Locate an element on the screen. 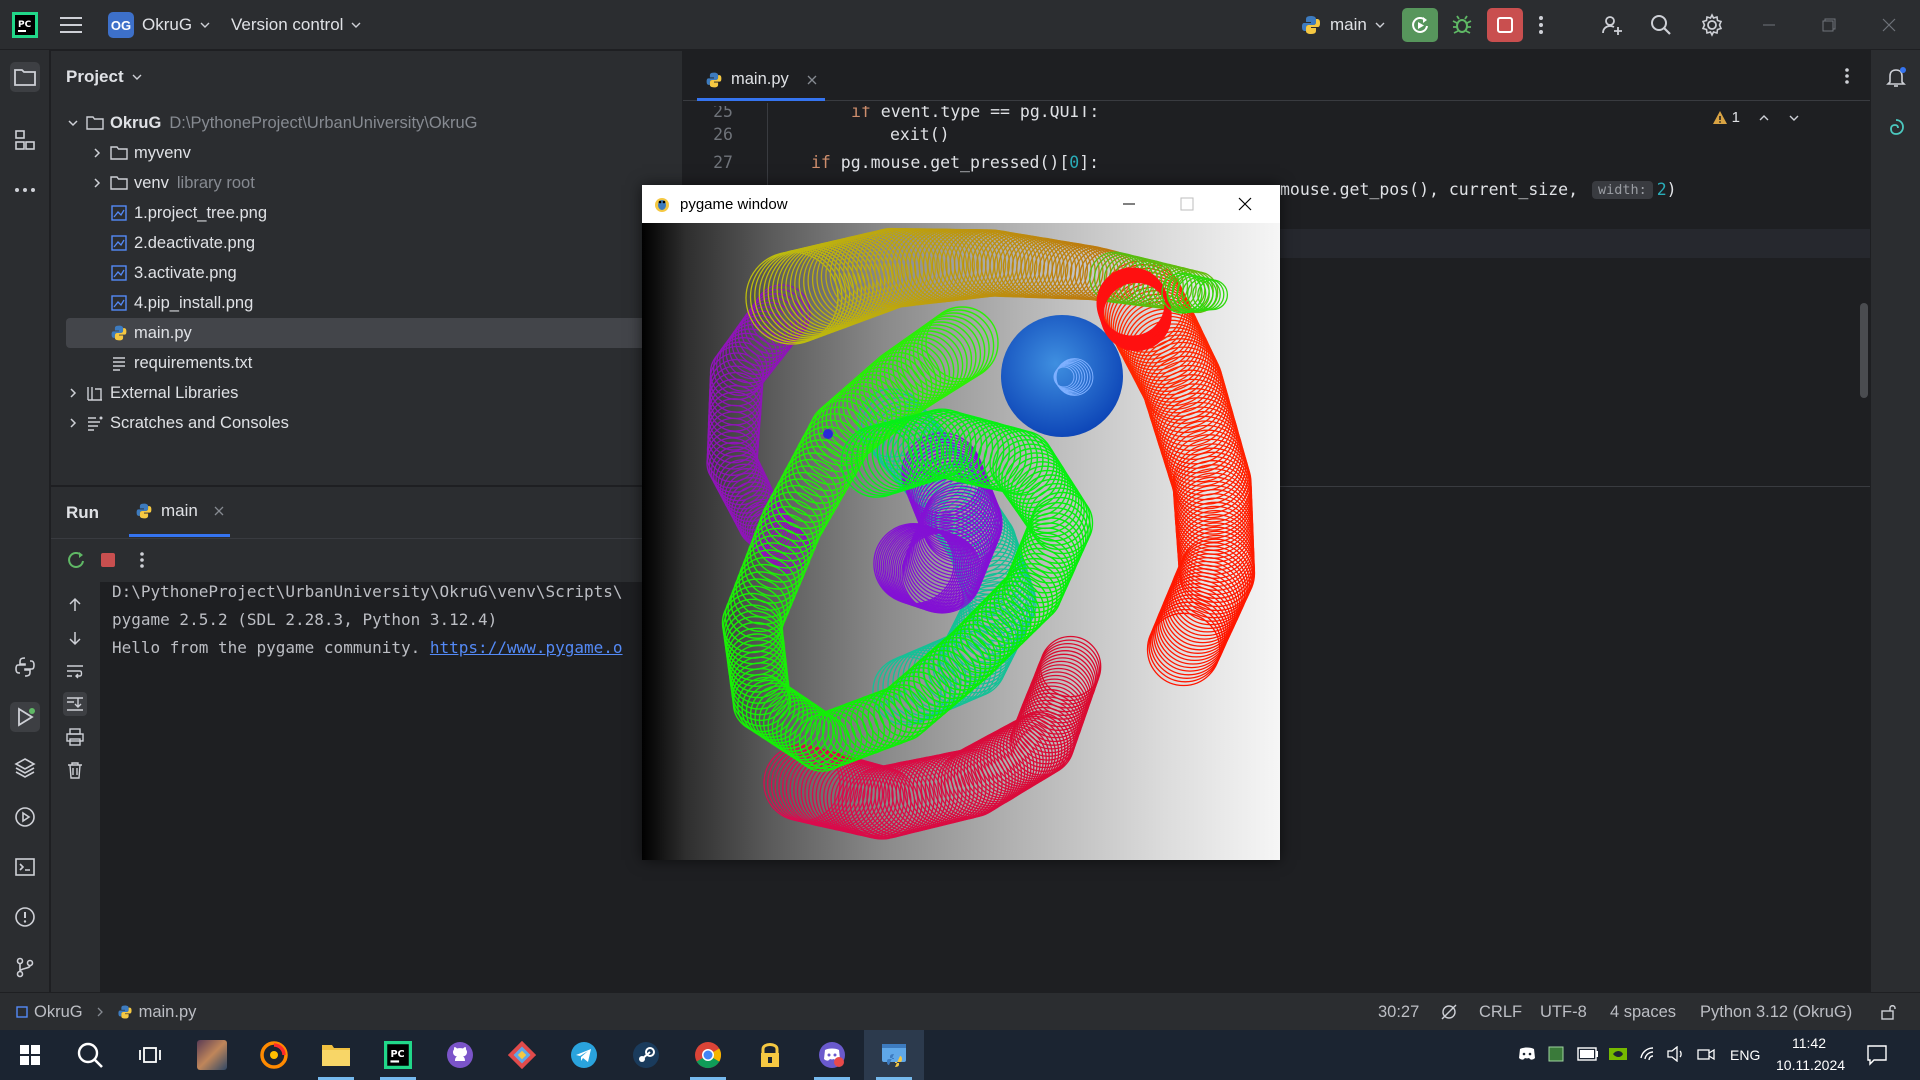 Image resolution: width=1920 pixels, height=1080 pixels. clock-date: 10.11.2024 is located at coordinates (1810, 1065).